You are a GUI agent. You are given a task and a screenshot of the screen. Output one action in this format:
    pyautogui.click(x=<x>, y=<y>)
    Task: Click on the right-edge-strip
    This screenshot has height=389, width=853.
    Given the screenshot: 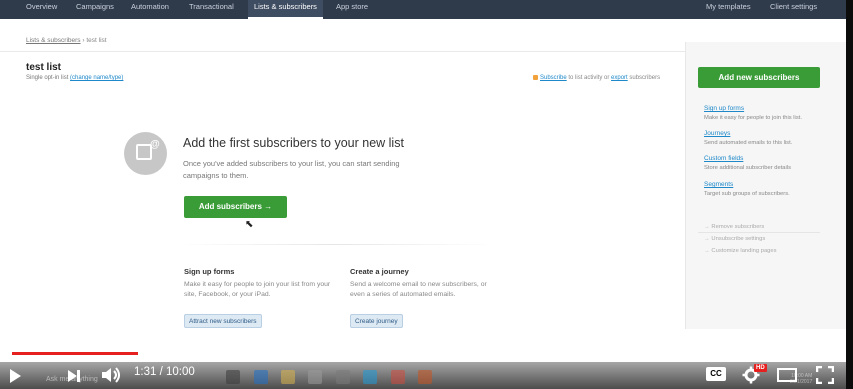 What is the action you would take?
    pyautogui.click(x=849, y=194)
    